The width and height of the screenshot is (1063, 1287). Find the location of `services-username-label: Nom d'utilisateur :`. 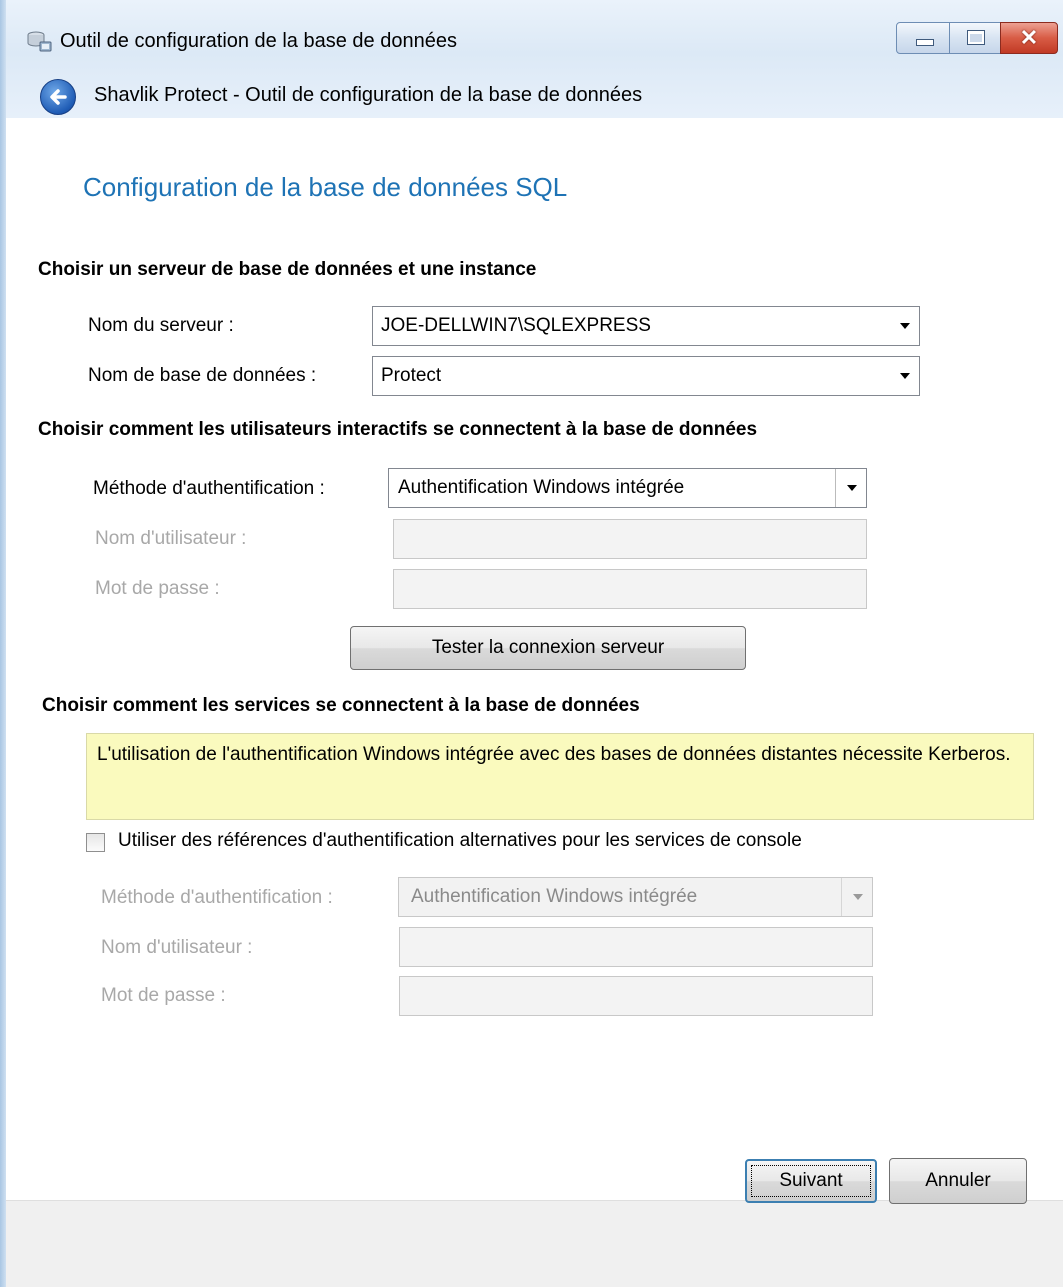

services-username-label: Nom d'utilisateur : is located at coordinates (177, 947).